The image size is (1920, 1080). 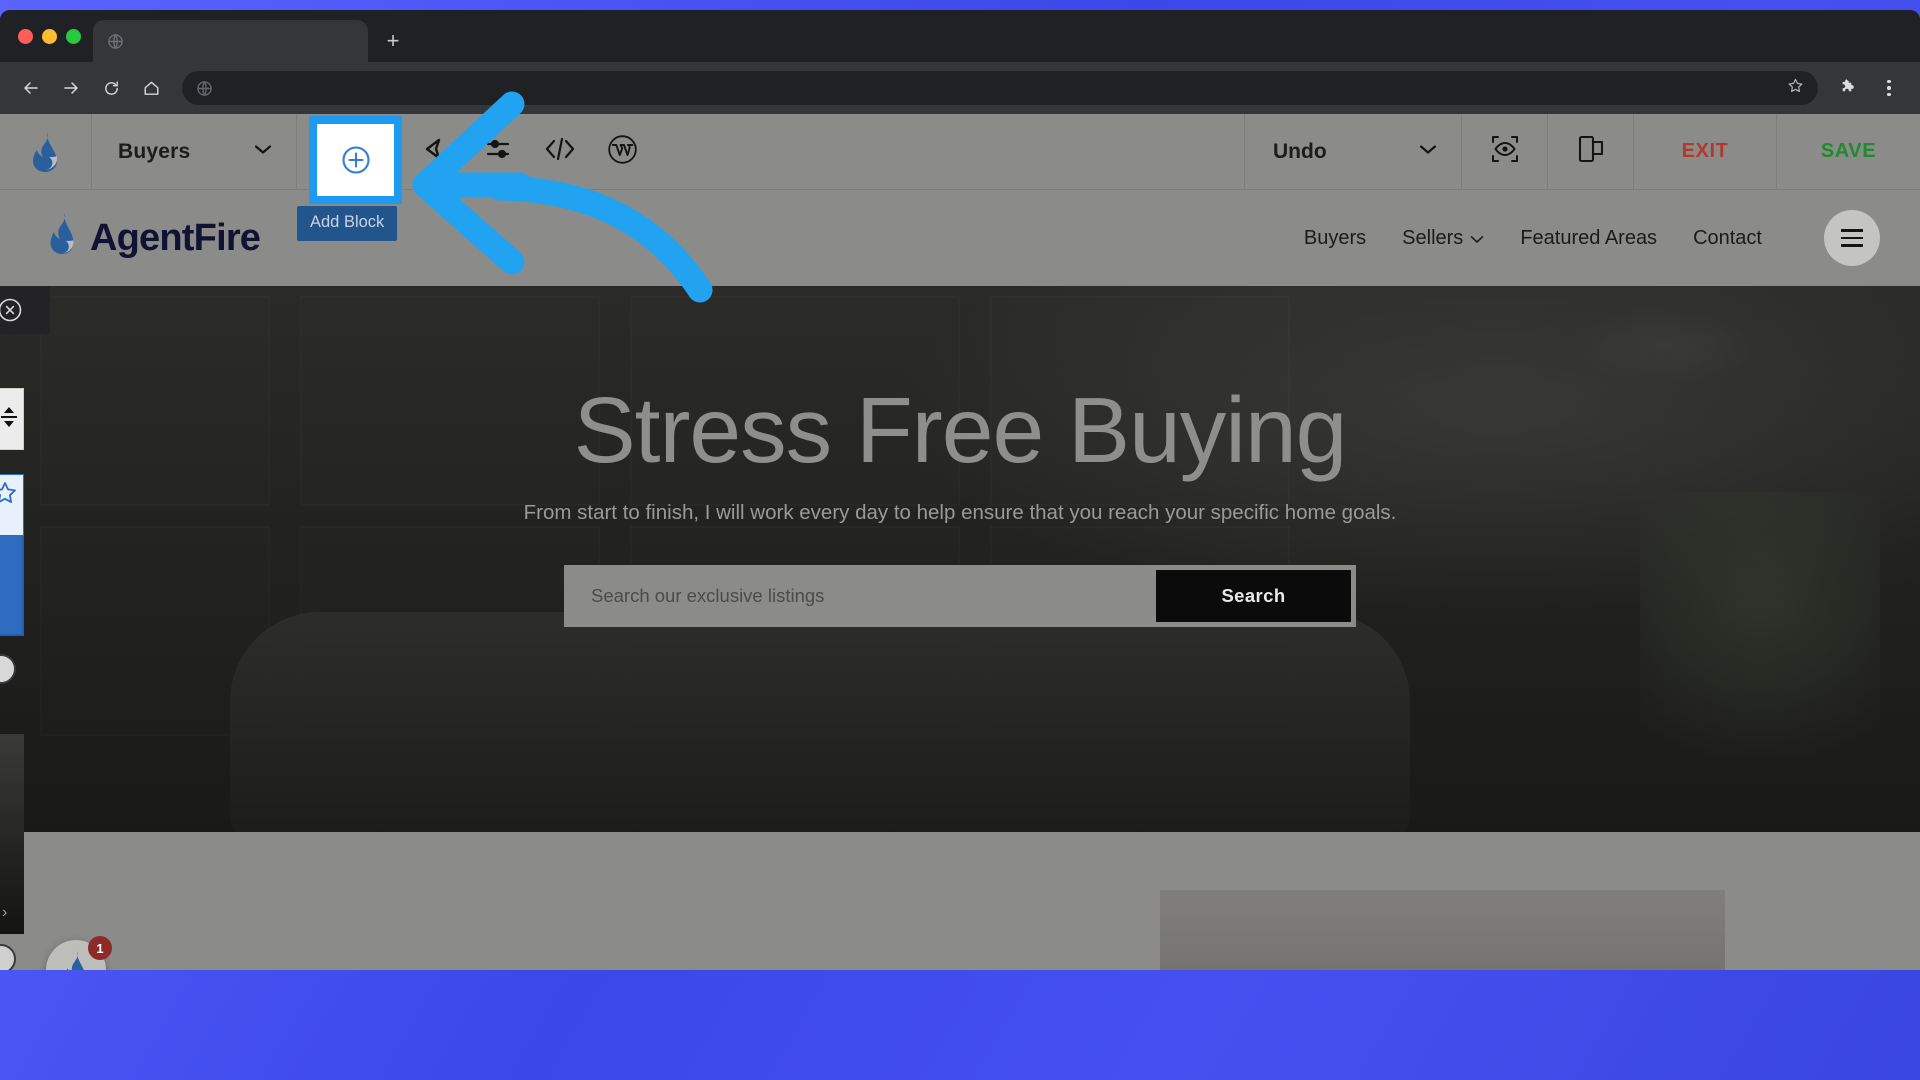 I want to click on nav-label: Sellers, so click(x=1433, y=237).